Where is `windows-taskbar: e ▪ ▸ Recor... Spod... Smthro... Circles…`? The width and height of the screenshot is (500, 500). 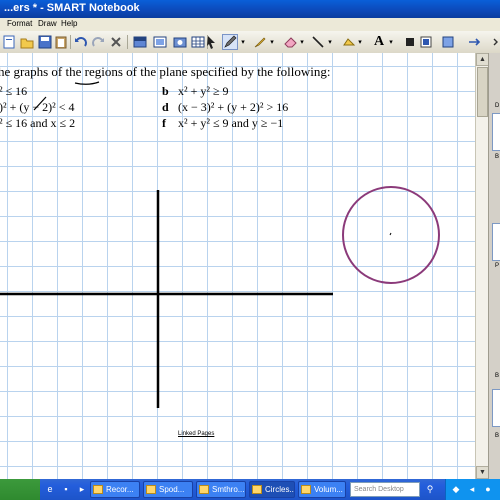
windows-taskbar: e ▪ ▸ Recor... Spod... Smthro... Circles… is located at coordinates (250, 489).